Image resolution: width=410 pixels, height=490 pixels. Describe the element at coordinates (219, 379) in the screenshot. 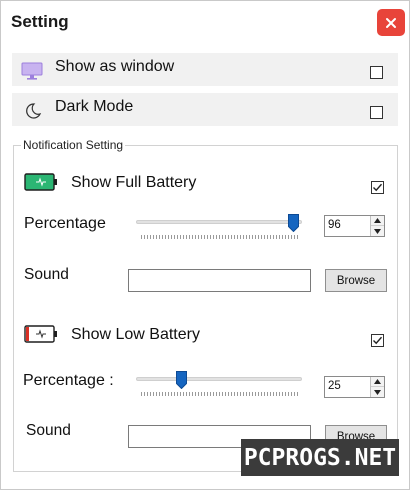

I see `low-battery-slider-track` at that location.